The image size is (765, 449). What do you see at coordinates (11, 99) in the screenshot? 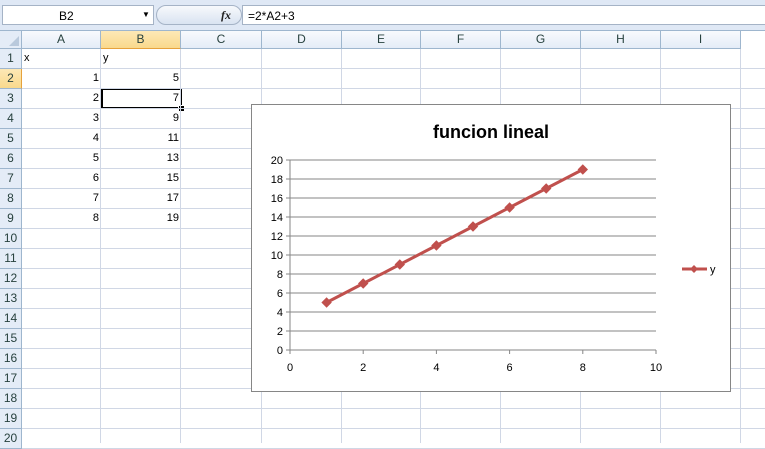
I see `row-header-3: 3` at bounding box center [11, 99].